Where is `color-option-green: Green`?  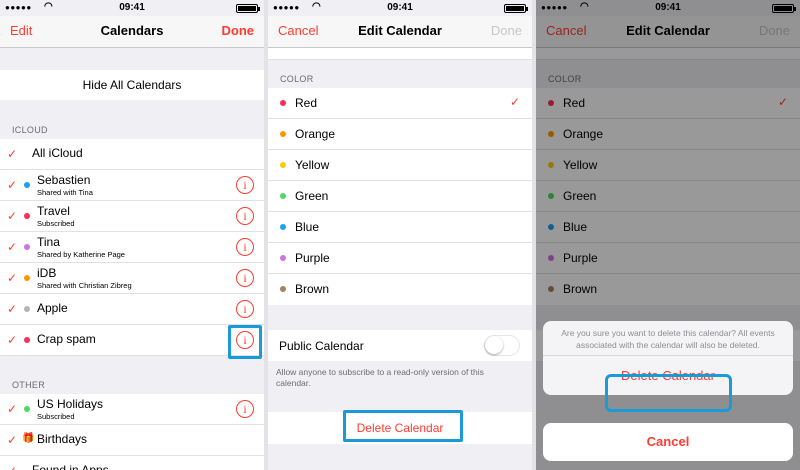 color-option-green: Green is located at coordinates (400, 196).